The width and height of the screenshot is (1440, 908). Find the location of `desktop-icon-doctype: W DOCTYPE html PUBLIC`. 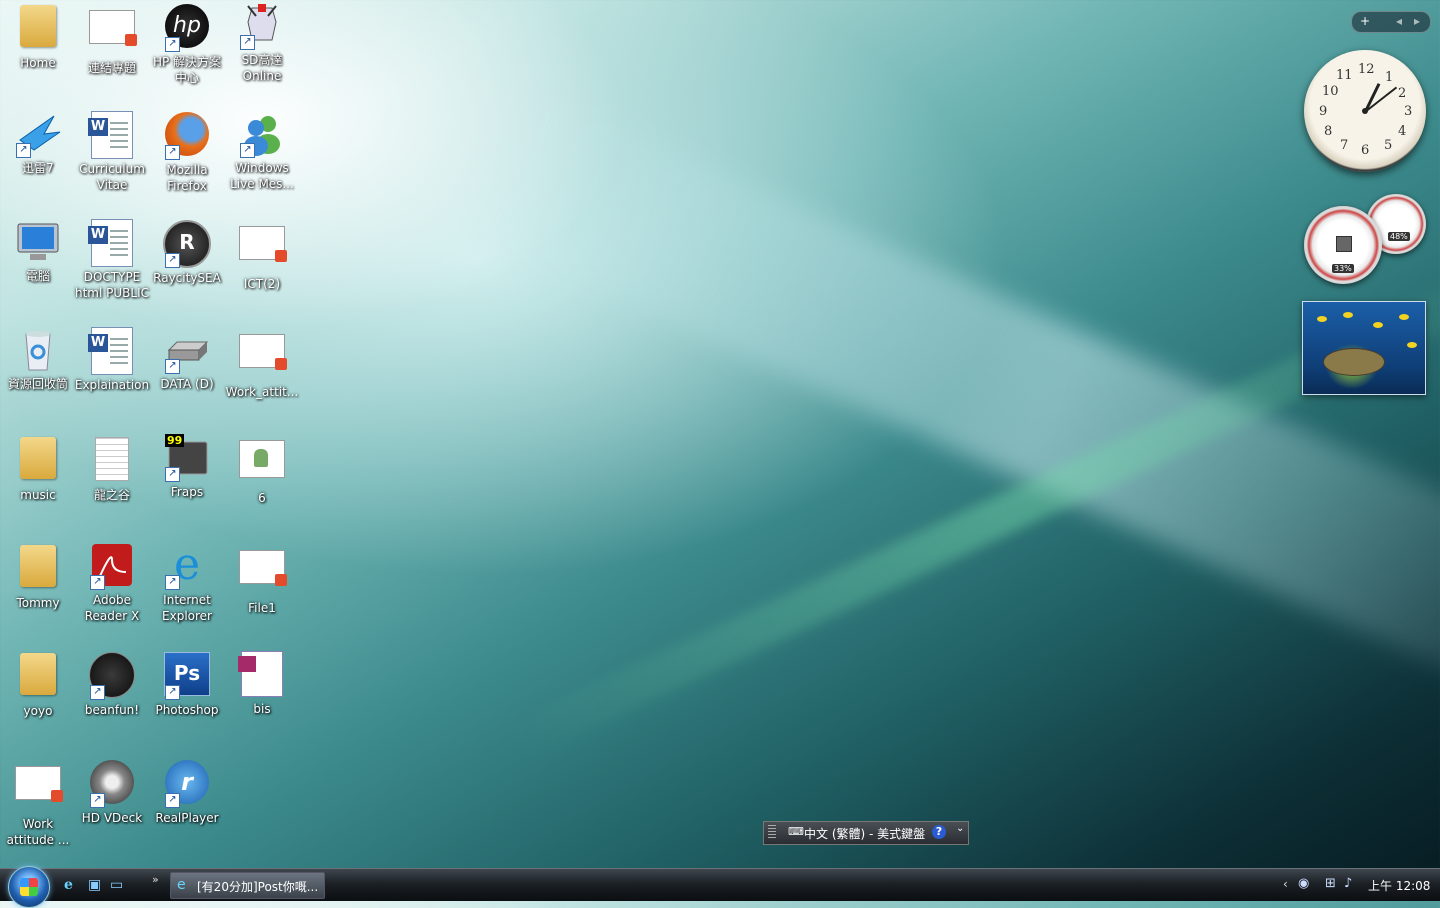

desktop-icon-doctype: W DOCTYPE html PUBLIC is located at coordinates (112, 259).